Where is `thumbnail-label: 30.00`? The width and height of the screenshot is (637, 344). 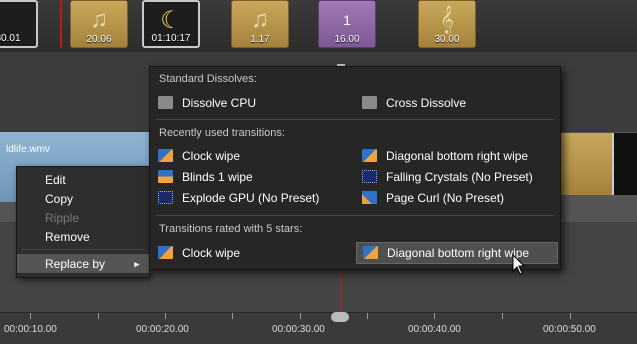
thumbnail-label: 30.00 is located at coordinates (447, 39).